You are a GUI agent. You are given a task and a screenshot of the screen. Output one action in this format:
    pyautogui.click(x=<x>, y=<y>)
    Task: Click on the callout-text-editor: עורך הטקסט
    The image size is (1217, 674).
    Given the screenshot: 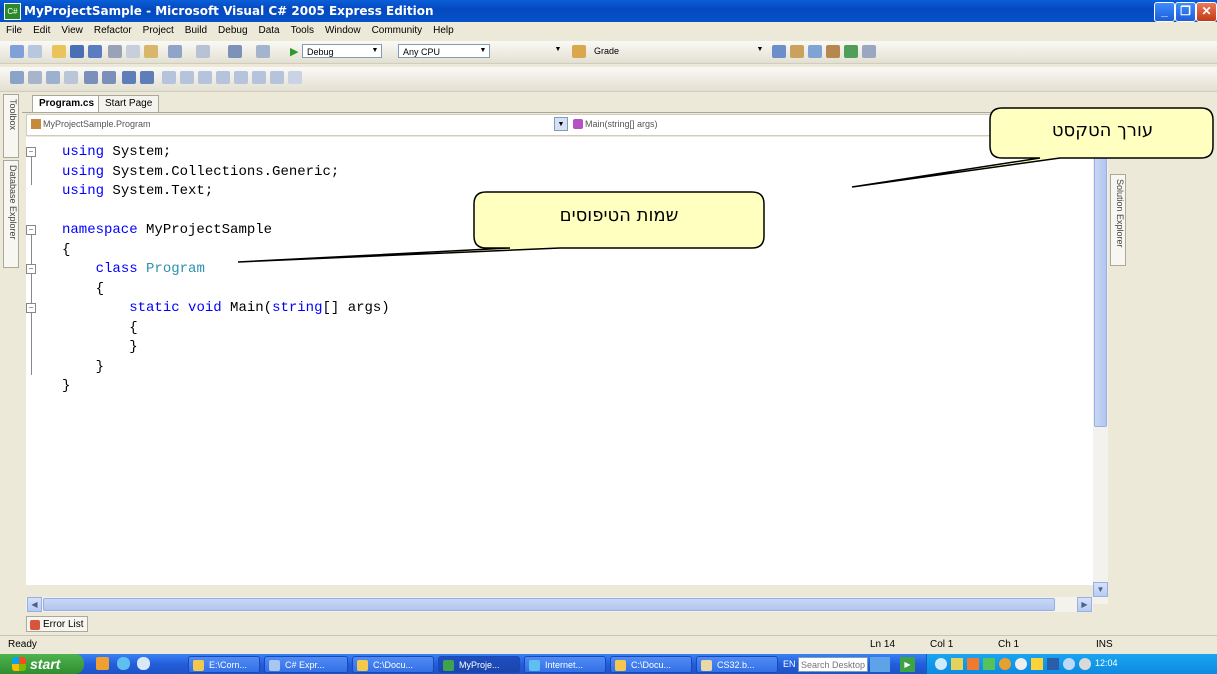 What is the action you would take?
    pyautogui.click(x=1102, y=130)
    